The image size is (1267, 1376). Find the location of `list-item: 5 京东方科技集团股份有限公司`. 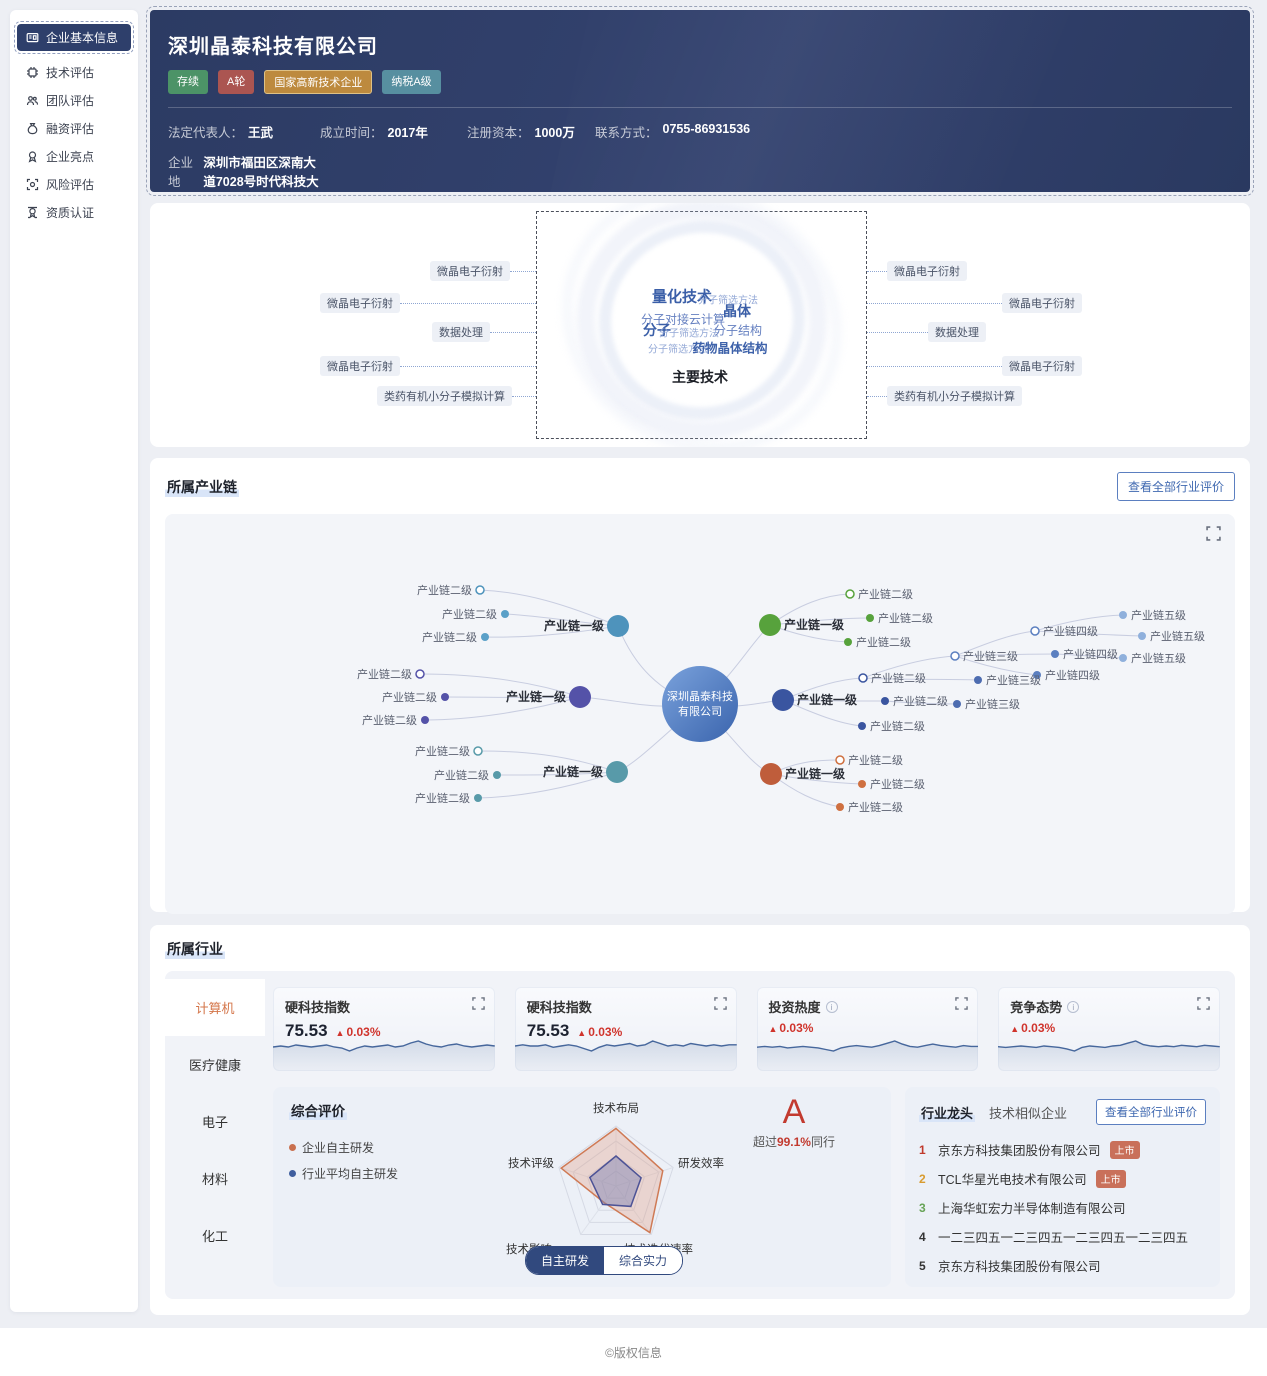

list-item: 5 京东方科技集团股份有限公司 is located at coordinates (1062, 1265).